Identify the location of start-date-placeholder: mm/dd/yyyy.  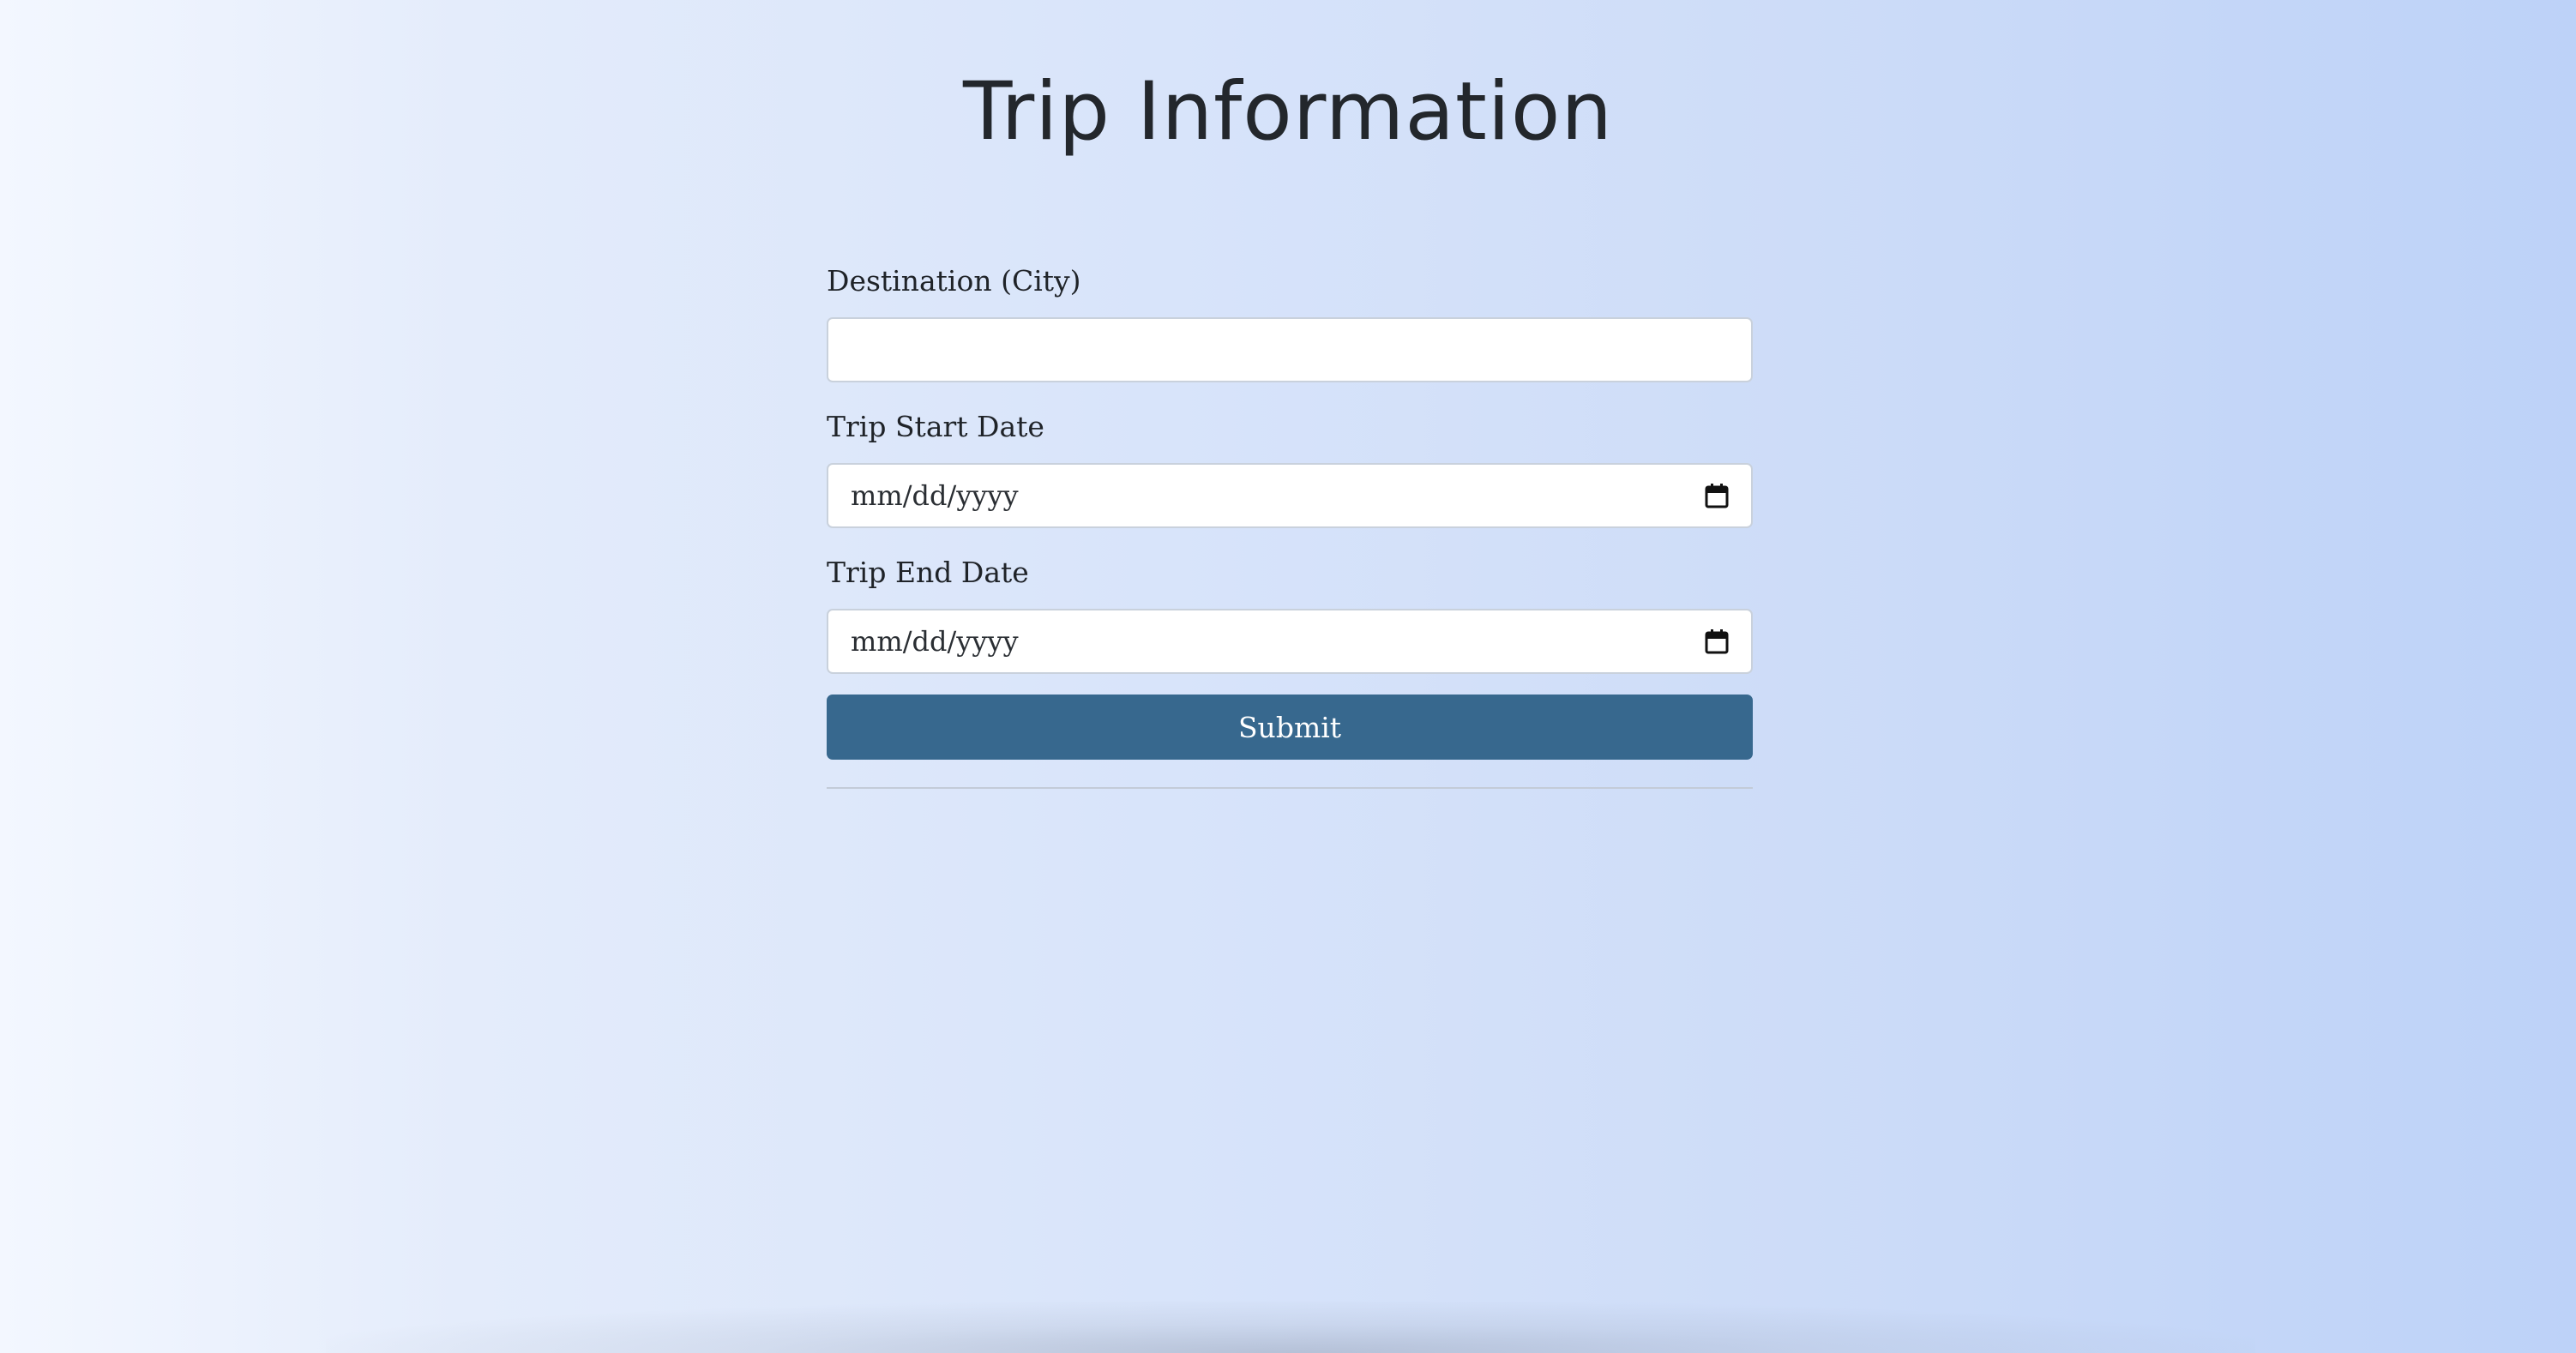
(935, 495).